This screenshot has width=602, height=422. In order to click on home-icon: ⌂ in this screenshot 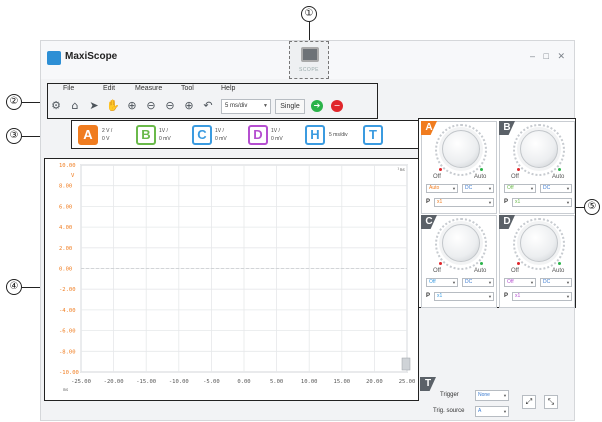, I will do `click(75, 106)`.